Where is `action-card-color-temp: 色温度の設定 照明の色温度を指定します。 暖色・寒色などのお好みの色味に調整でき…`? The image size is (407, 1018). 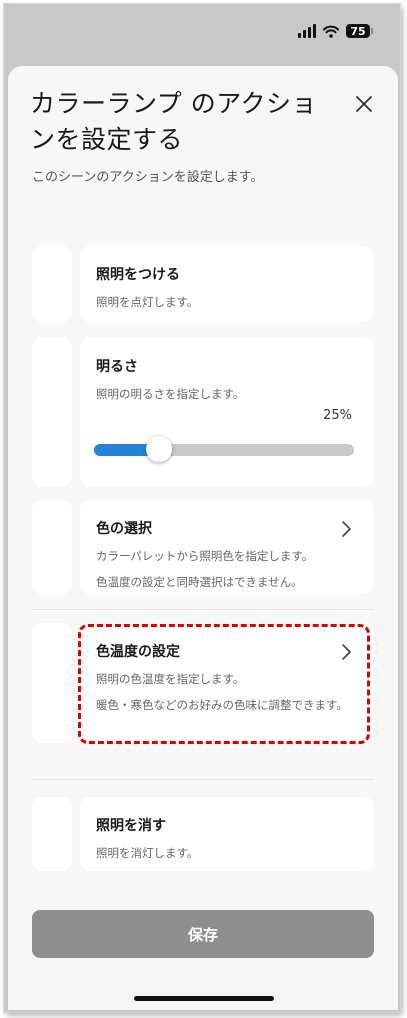 action-card-color-temp: 色温度の設定 照明の色温度を指定します。 暖色・寒色などのお好みの色味に調整でき… is located at coordinates (227, 683).